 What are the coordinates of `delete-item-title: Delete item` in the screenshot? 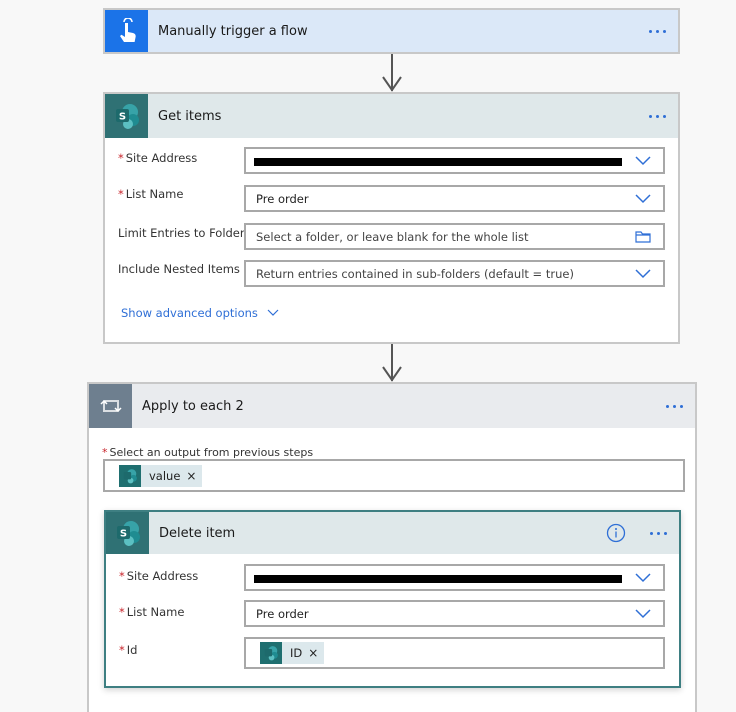 It's located at (197, 533).